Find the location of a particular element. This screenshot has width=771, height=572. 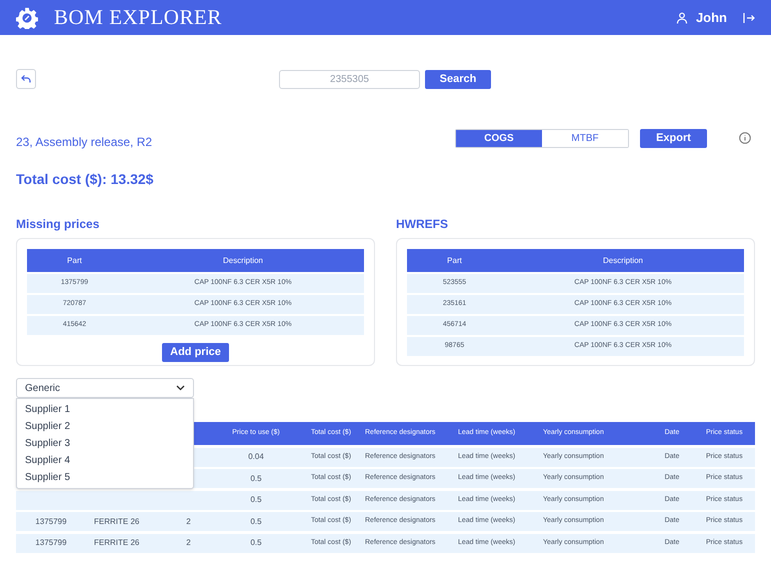

section-title: HWREFS is located at coordinates (422, 223).